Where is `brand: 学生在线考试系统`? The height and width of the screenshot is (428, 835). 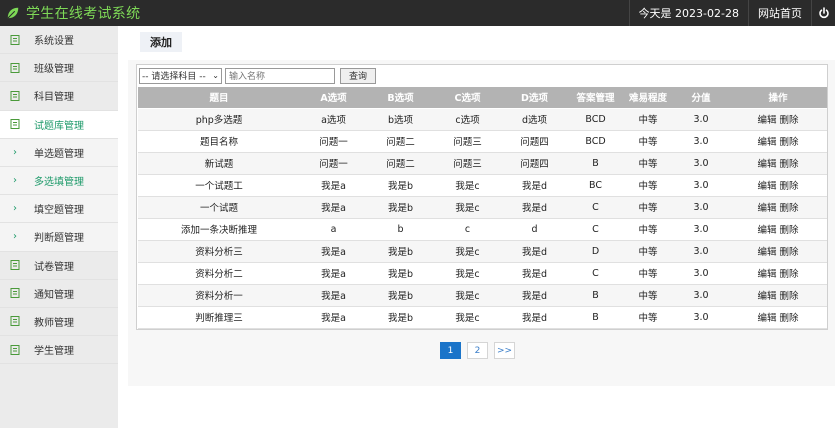 brand: 学生在线考试系统 is located at coordinates (73, 13).